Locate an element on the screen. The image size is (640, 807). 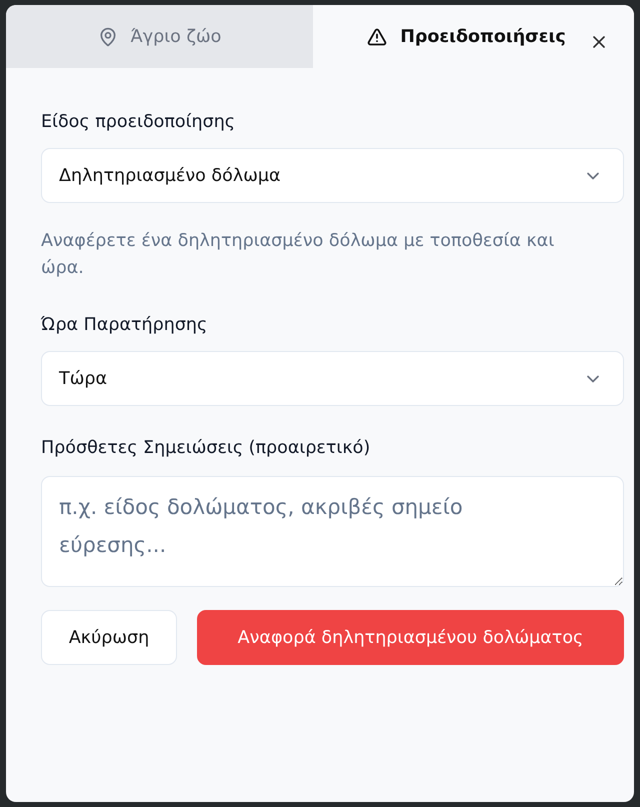
warning-icon is located at coordinates (377, 36).